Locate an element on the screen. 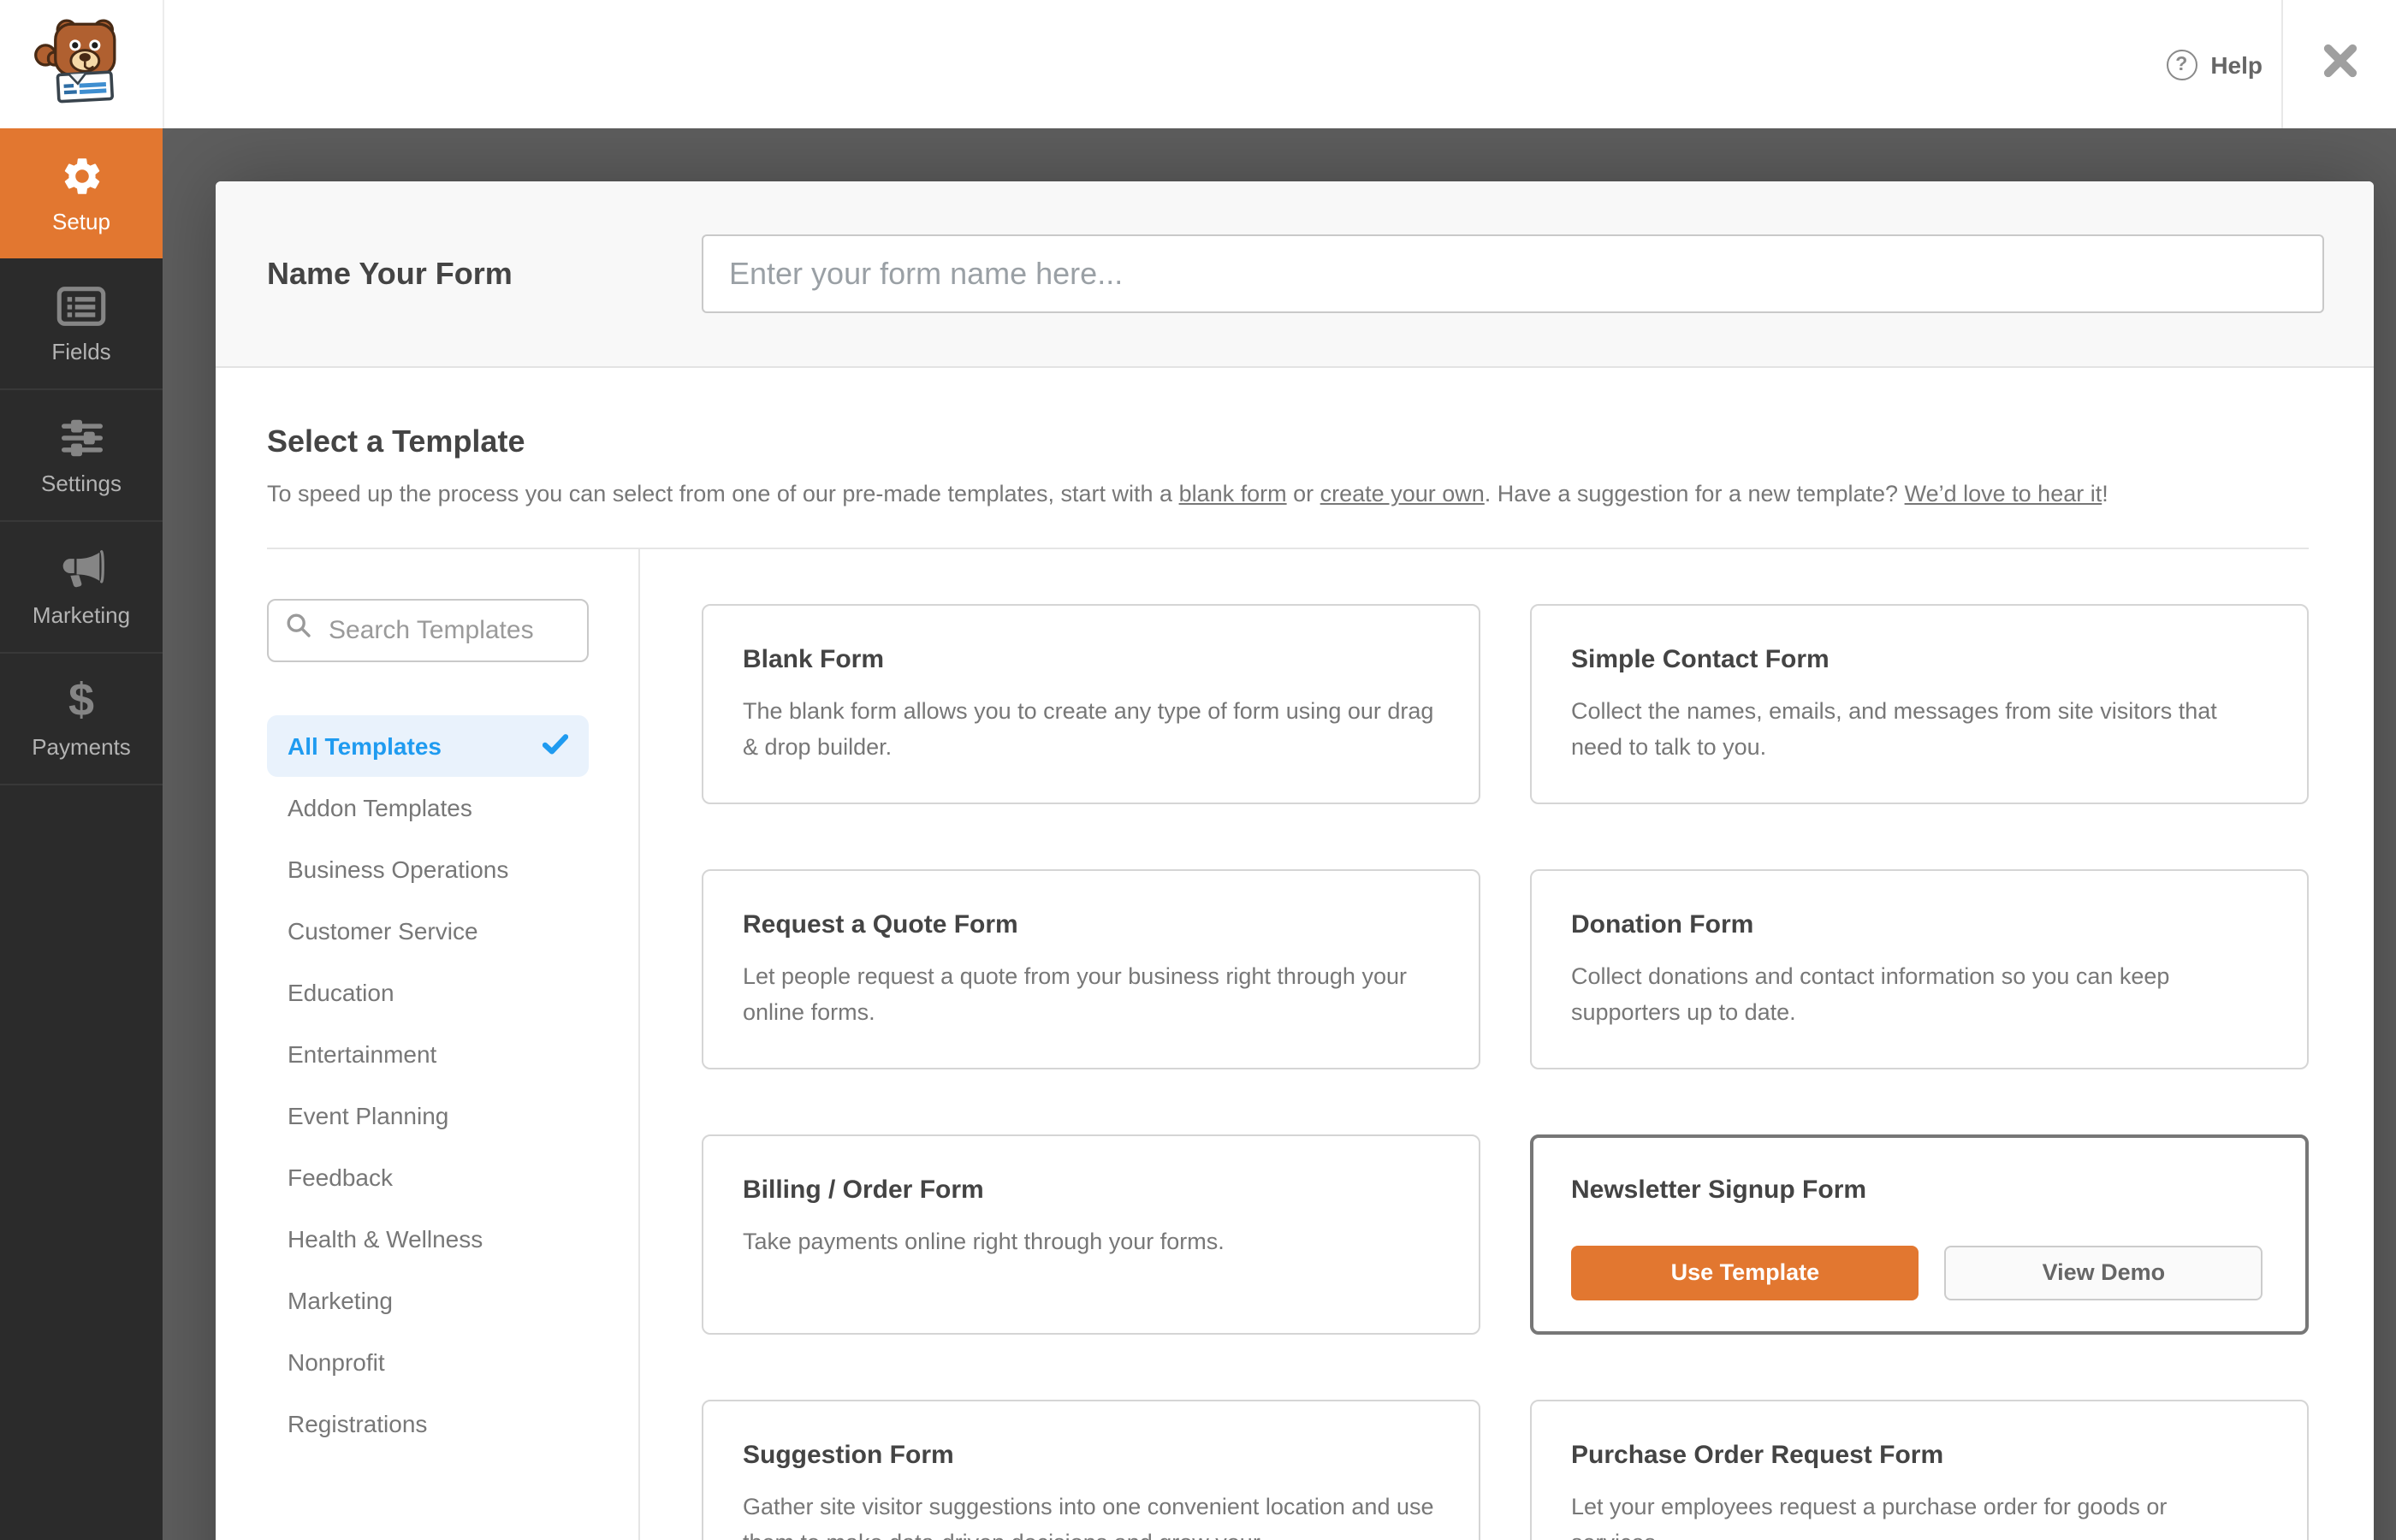 This screenshot has width=2396, height=1540. category-label: Event Planning is located at coordinates (368, 1115).